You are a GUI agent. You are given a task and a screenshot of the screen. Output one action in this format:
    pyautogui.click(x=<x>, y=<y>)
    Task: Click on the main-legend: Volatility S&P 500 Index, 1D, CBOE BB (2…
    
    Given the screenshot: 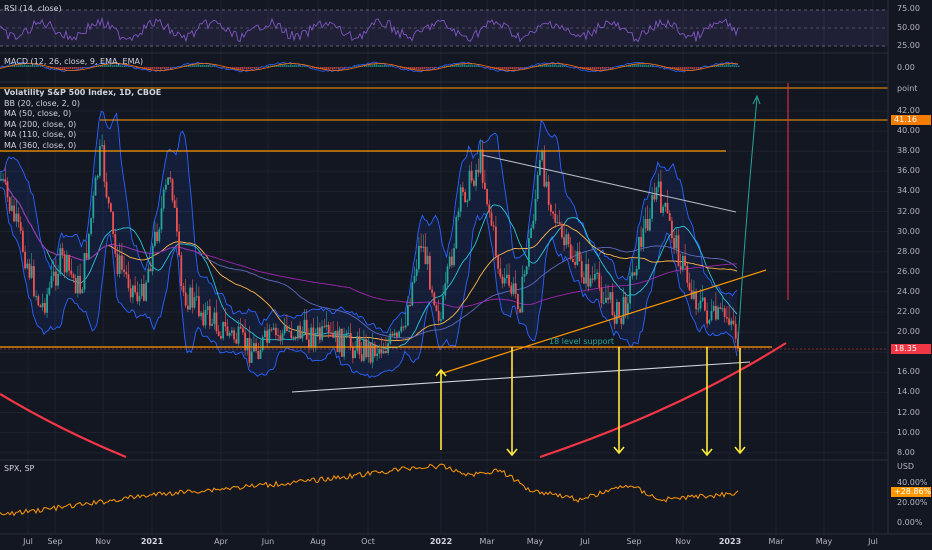 What is the action you would take?
    pyautogui.click(x=82, y=119)
    